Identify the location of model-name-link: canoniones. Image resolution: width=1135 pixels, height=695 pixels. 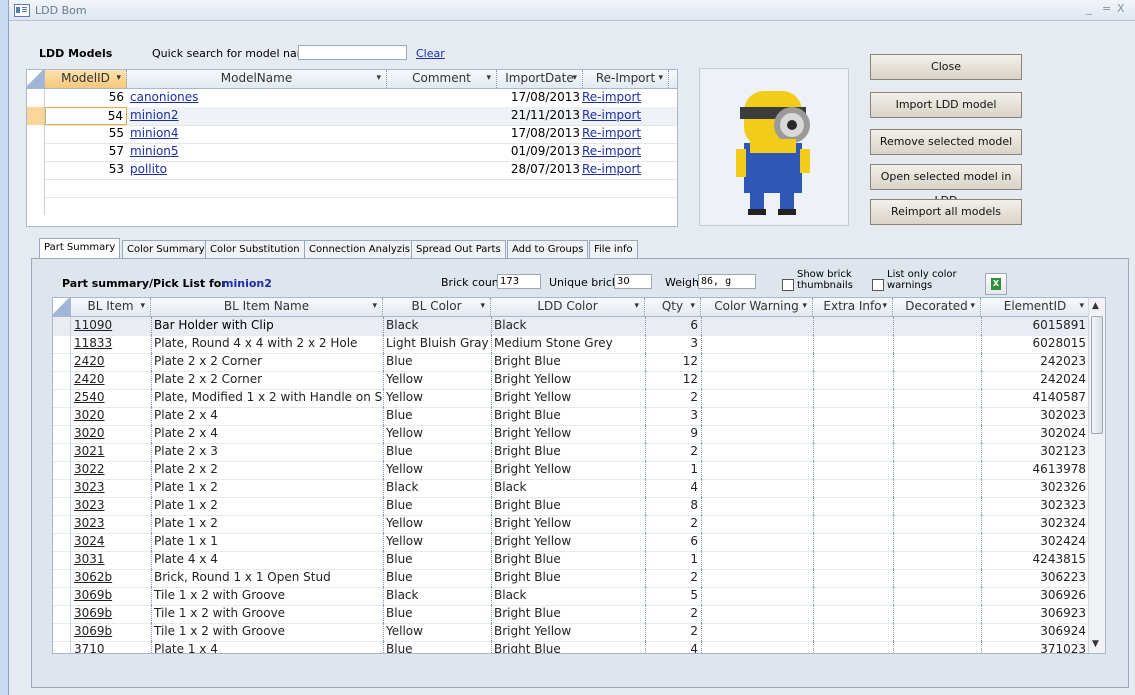
(257, 98).